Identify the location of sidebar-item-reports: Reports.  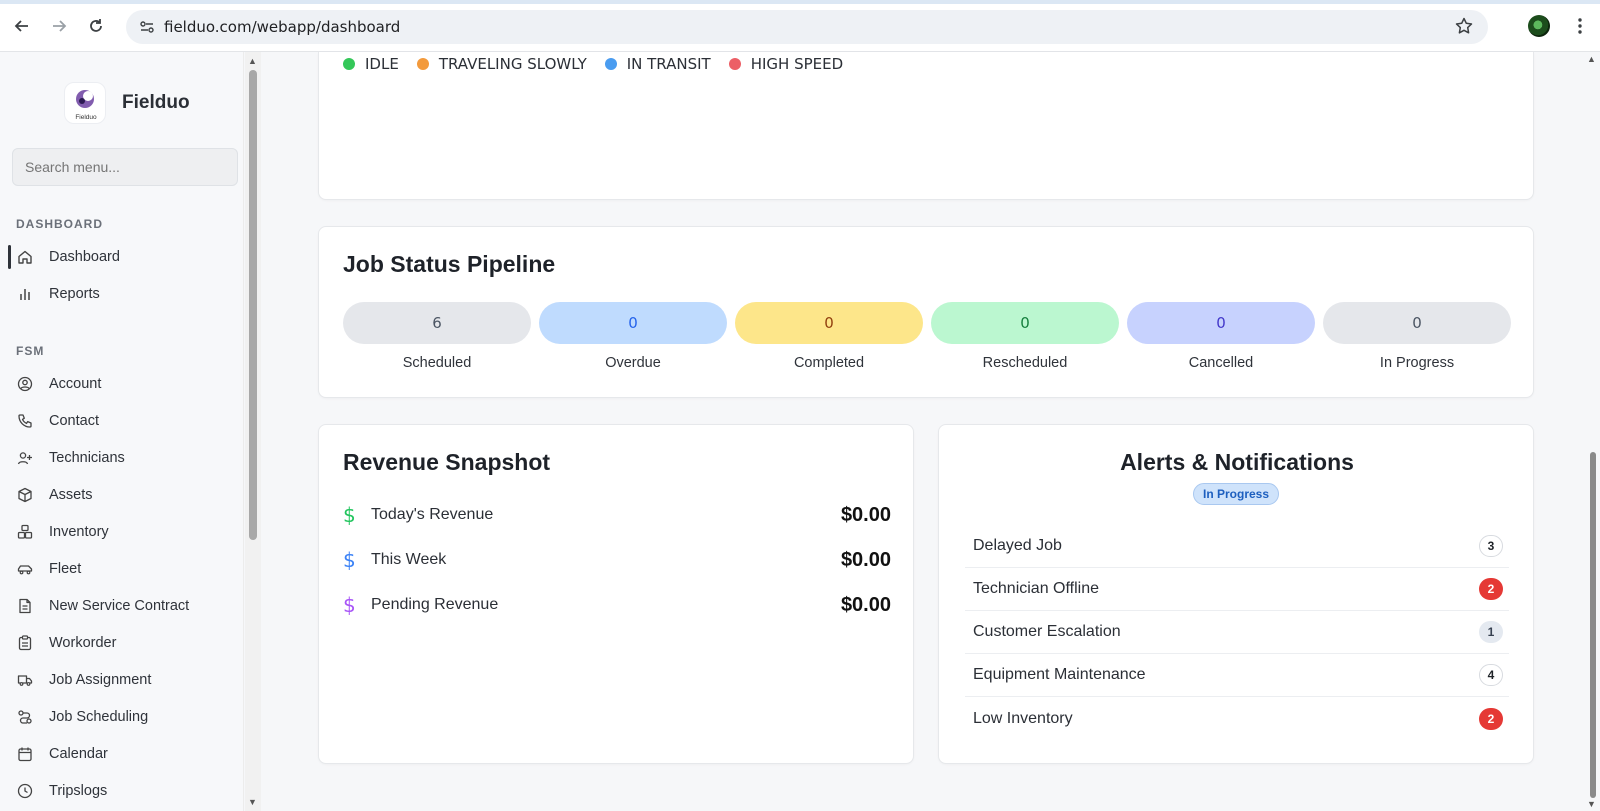
(121, 294).